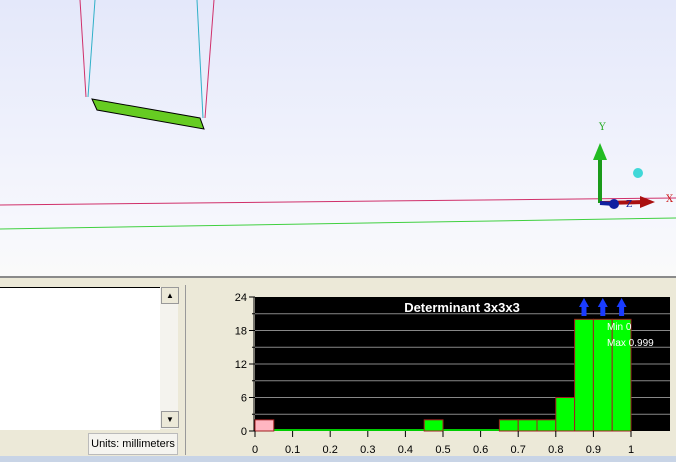  What do you see at coordinates (169, 358) in the screenshot?
I see `list-scrollbar: ▲ ▼` at bounding box center [169, 358].